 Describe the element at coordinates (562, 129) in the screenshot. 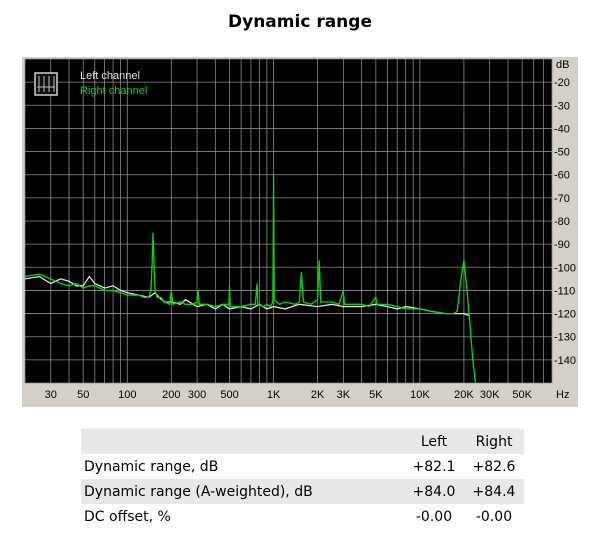

I see `y-tick-label: -40` at that location.